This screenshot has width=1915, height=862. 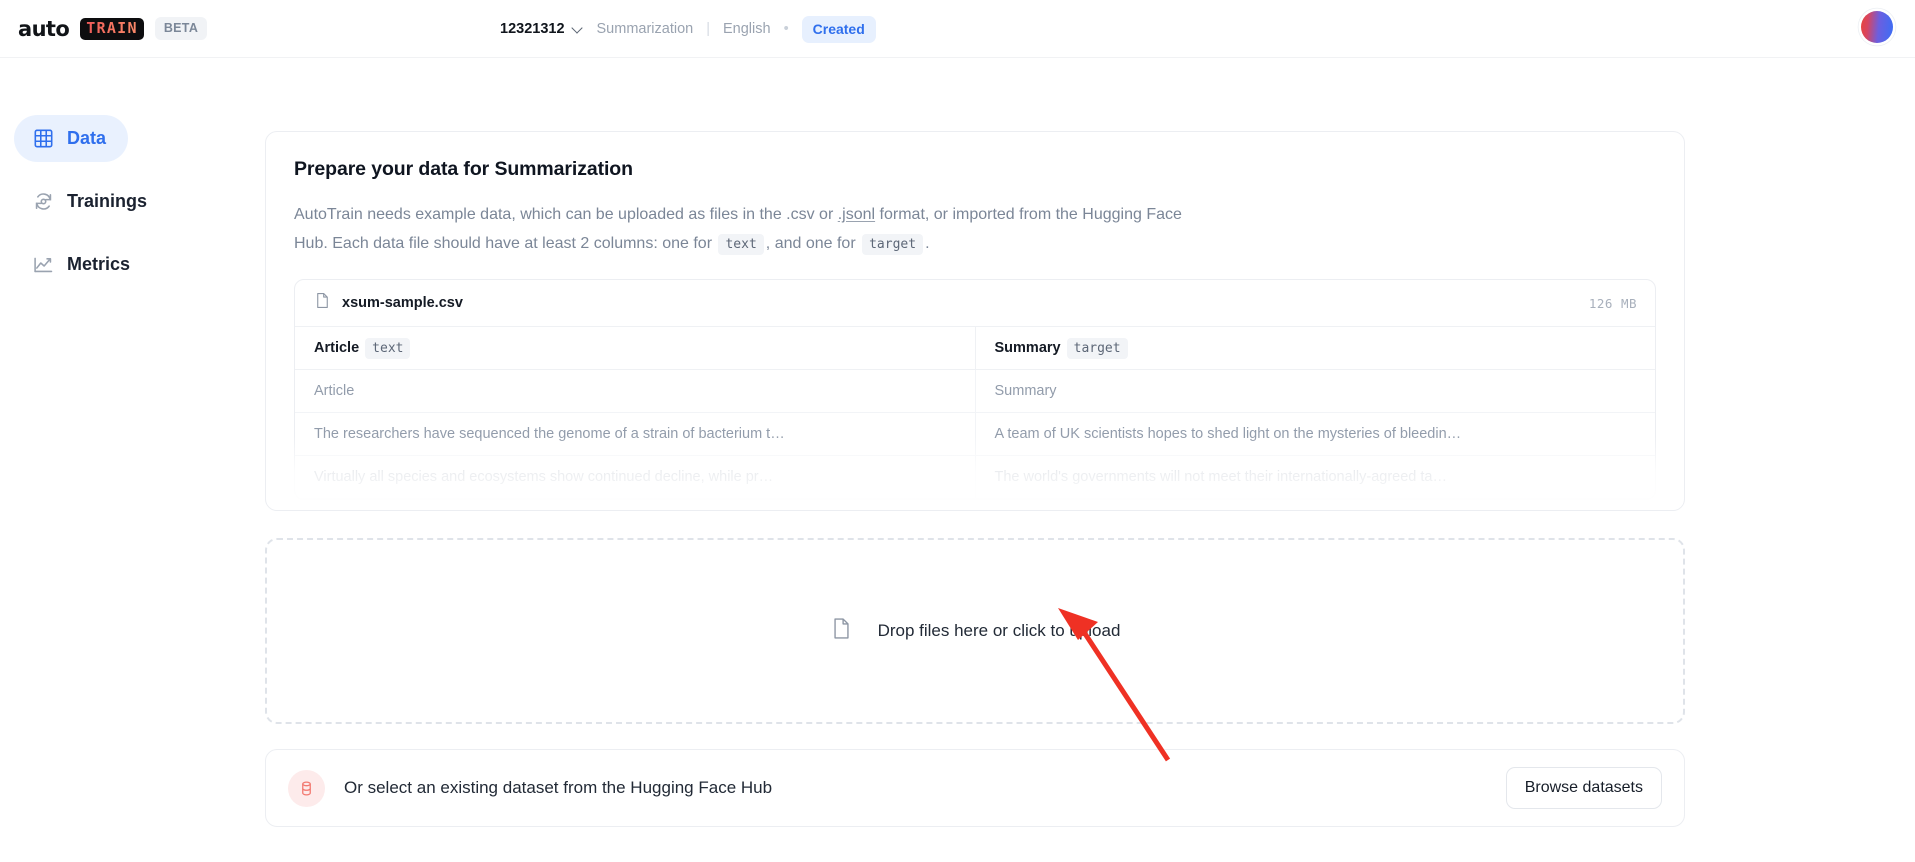 I want to click on database-icon, so click(x=306, y=788).